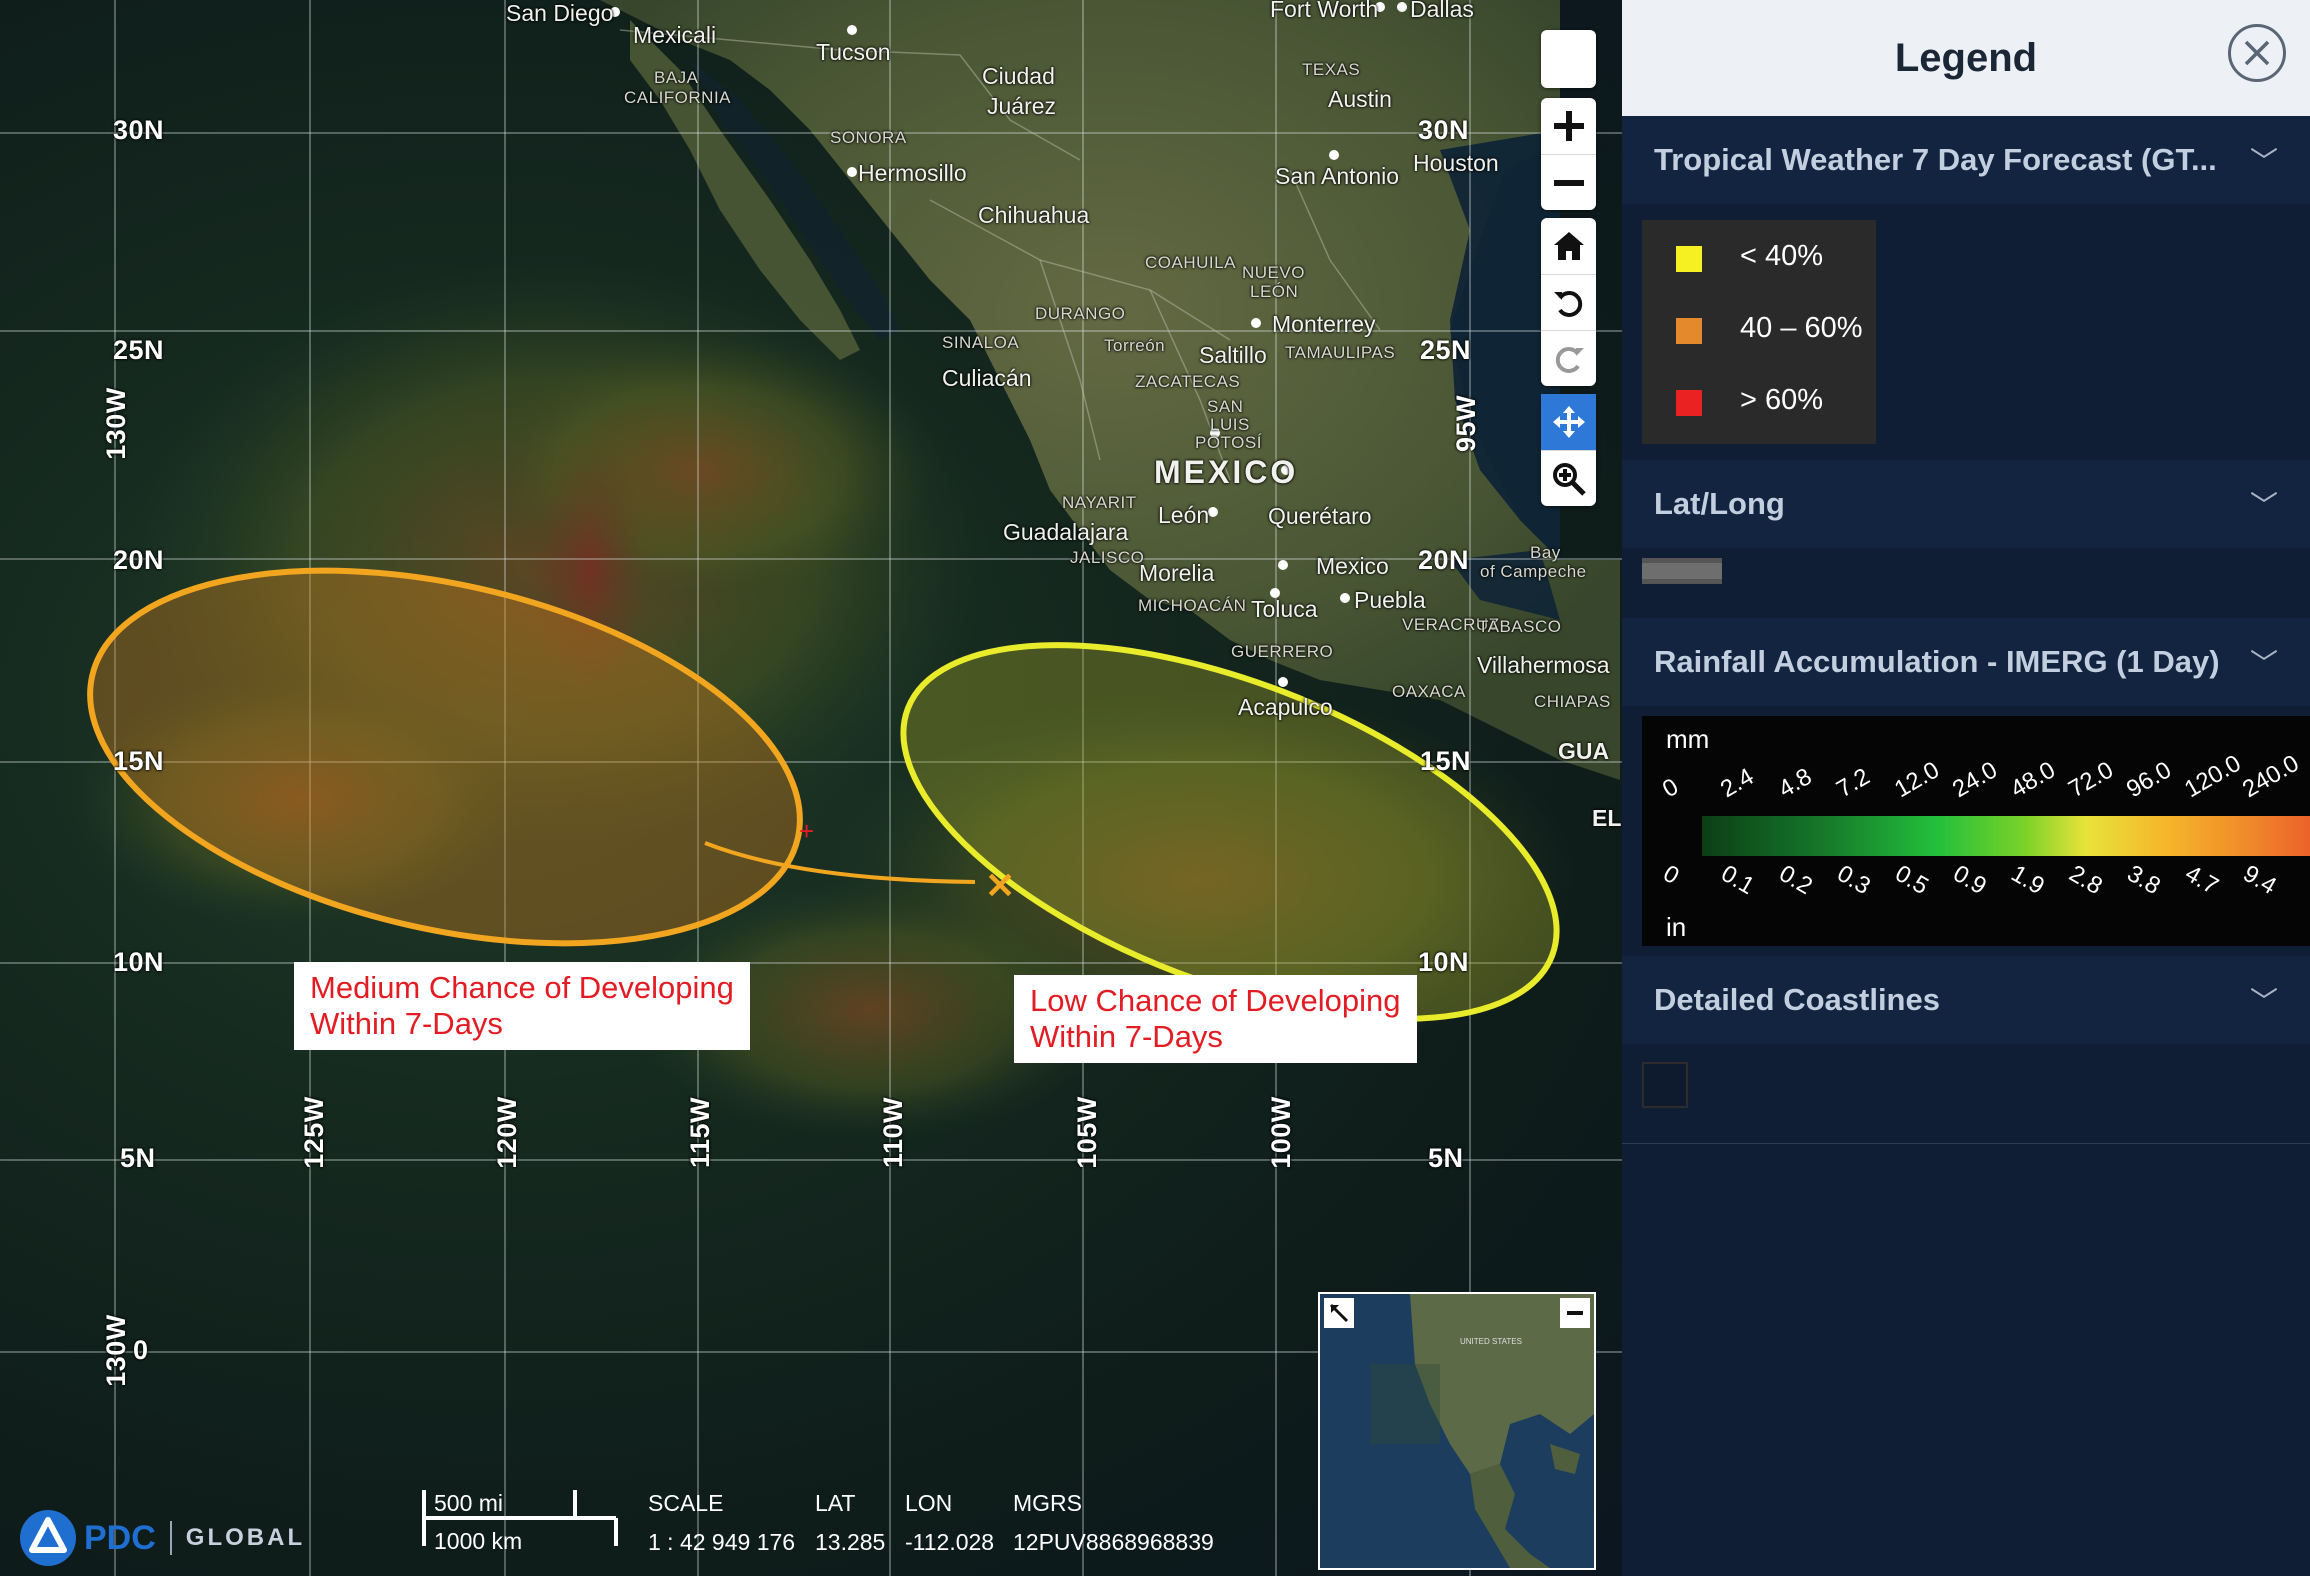  Describe the element at coordinates (1782, 256) in the screenshot. I see `swatch-low-label: < 40%` at that location.